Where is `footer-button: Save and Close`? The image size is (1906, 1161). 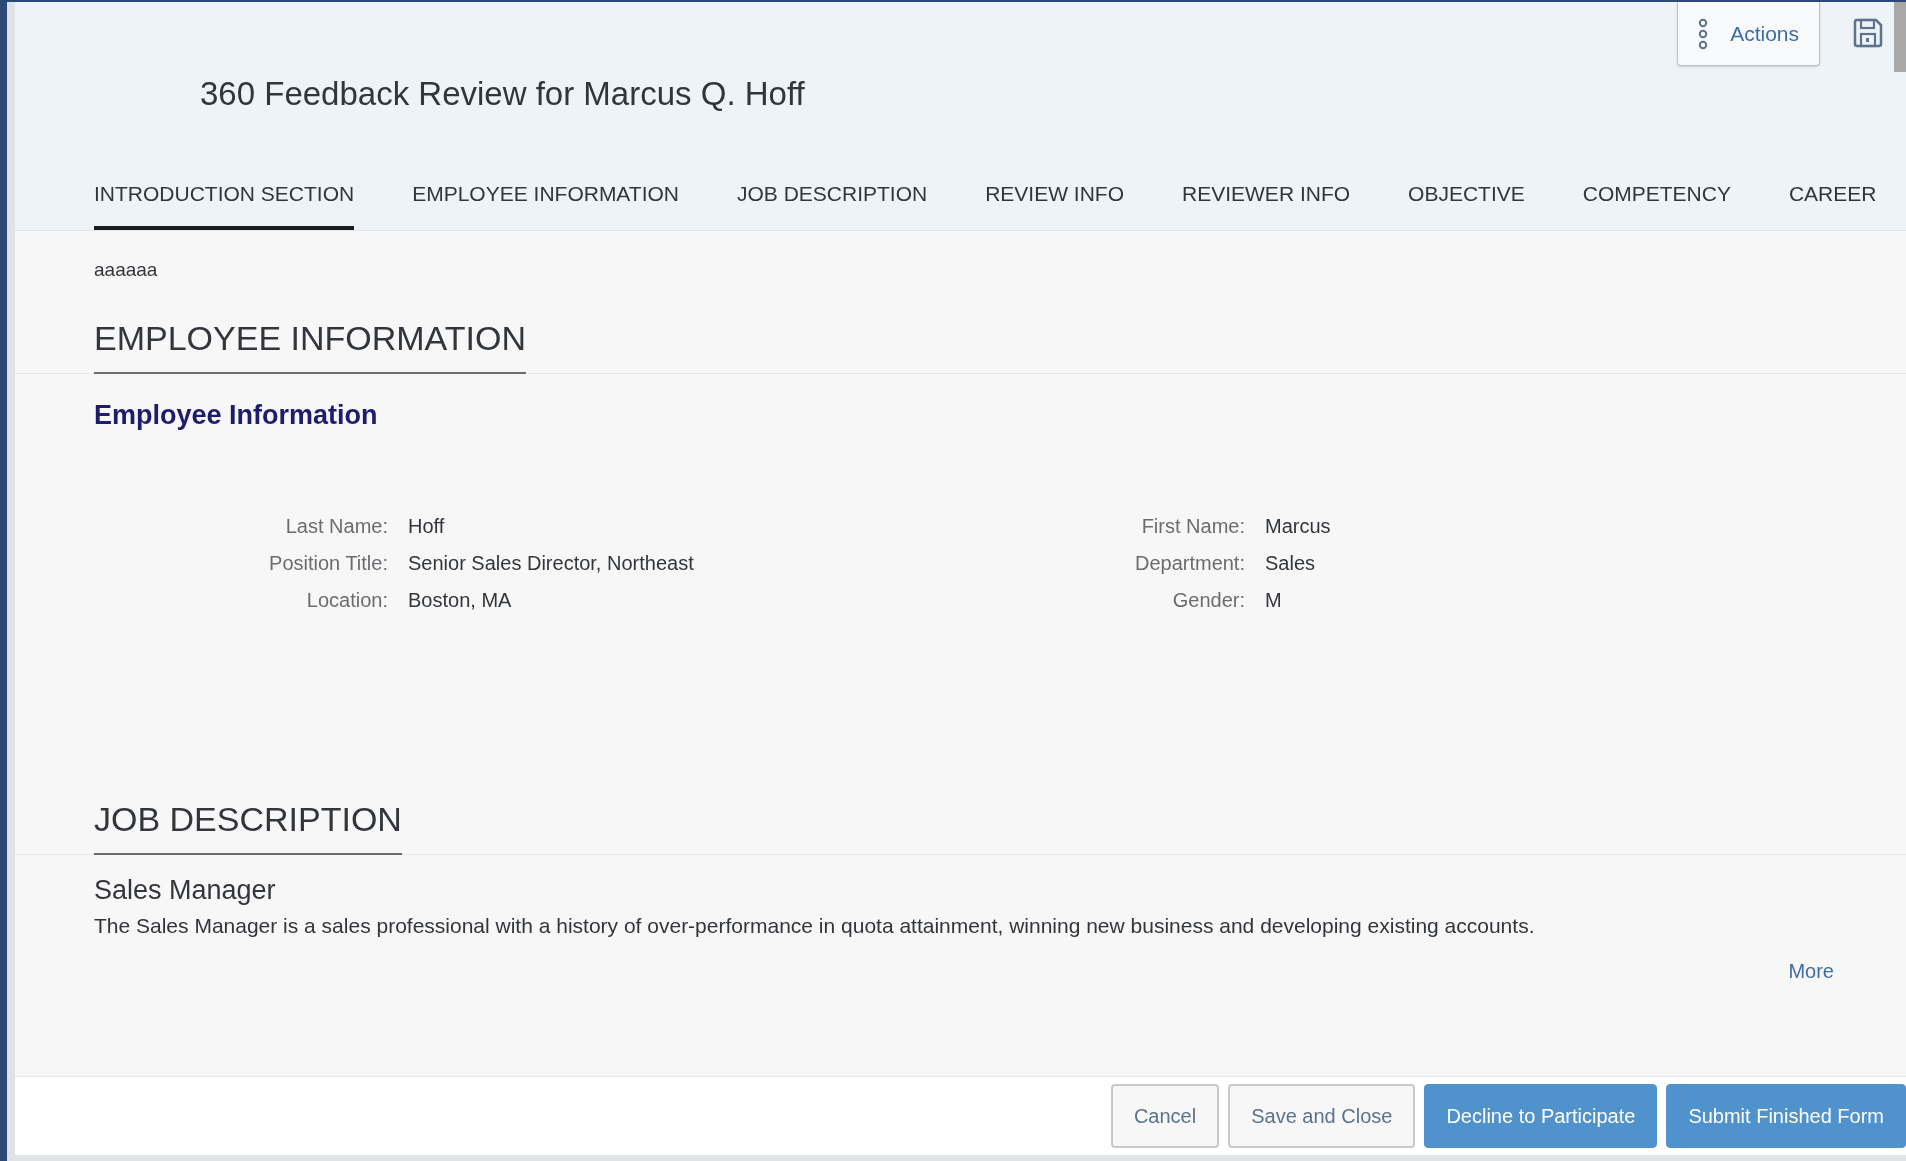
footer-button: Save and Close is located at coordinates (1322, 1116).